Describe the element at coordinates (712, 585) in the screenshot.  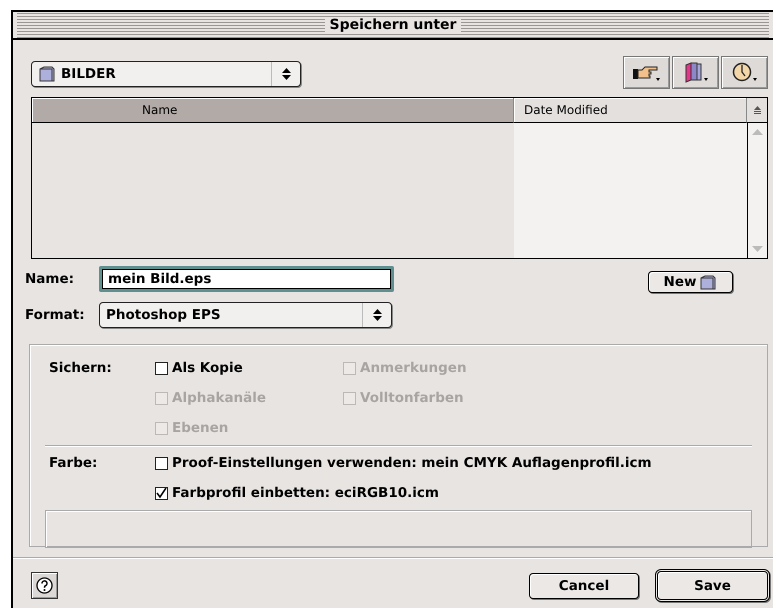
I see `dialog-button: Save` at that location.